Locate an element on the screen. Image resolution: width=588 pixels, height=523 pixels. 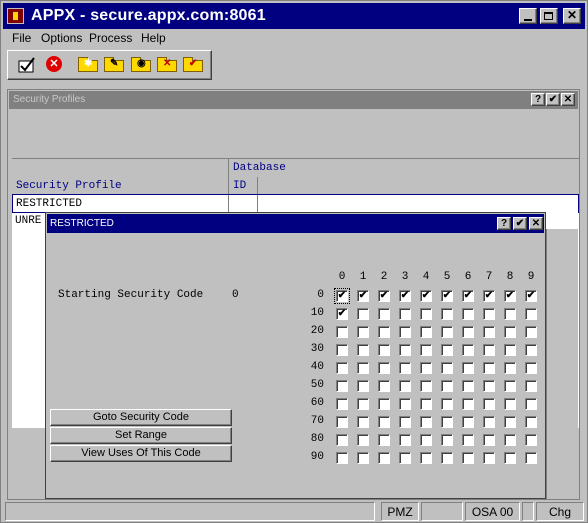
folder-star-icon: ✱ is located at coordinates (88, 64).